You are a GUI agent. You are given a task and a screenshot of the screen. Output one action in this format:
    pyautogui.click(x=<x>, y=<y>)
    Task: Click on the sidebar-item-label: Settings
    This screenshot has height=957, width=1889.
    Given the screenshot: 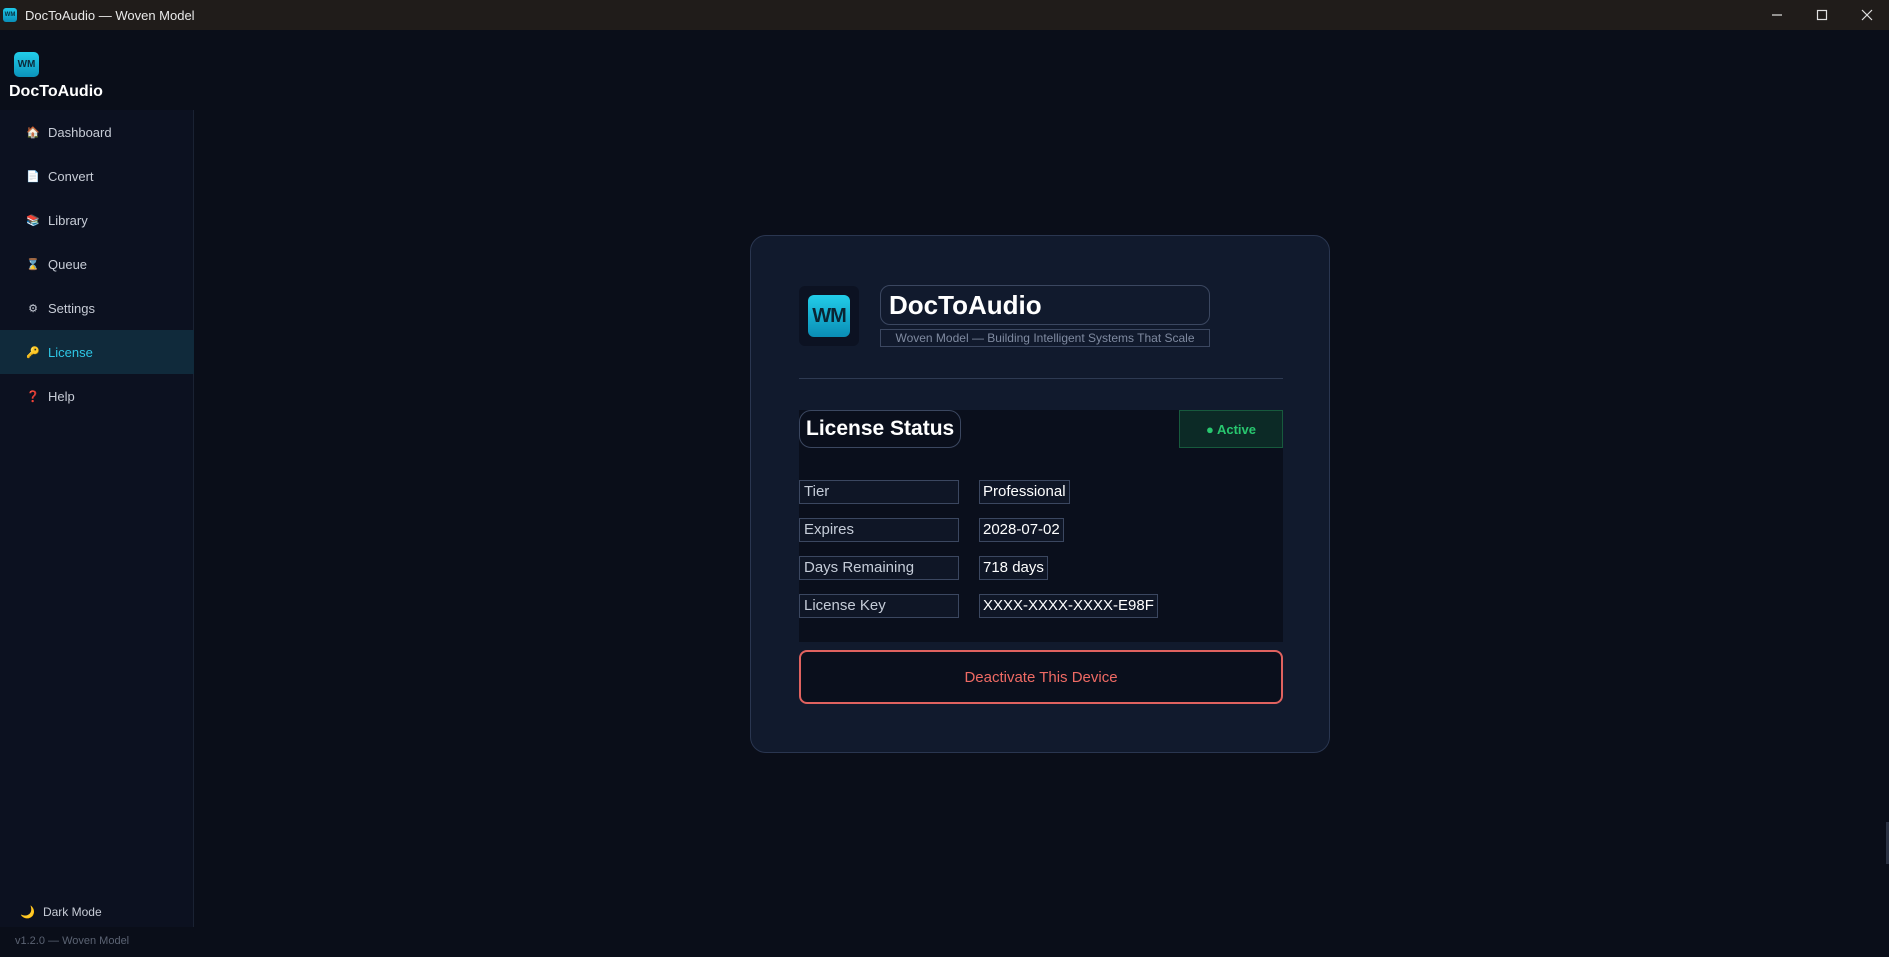 What is the action you would take?
    pyautogui.click(x=71, y=308)
    